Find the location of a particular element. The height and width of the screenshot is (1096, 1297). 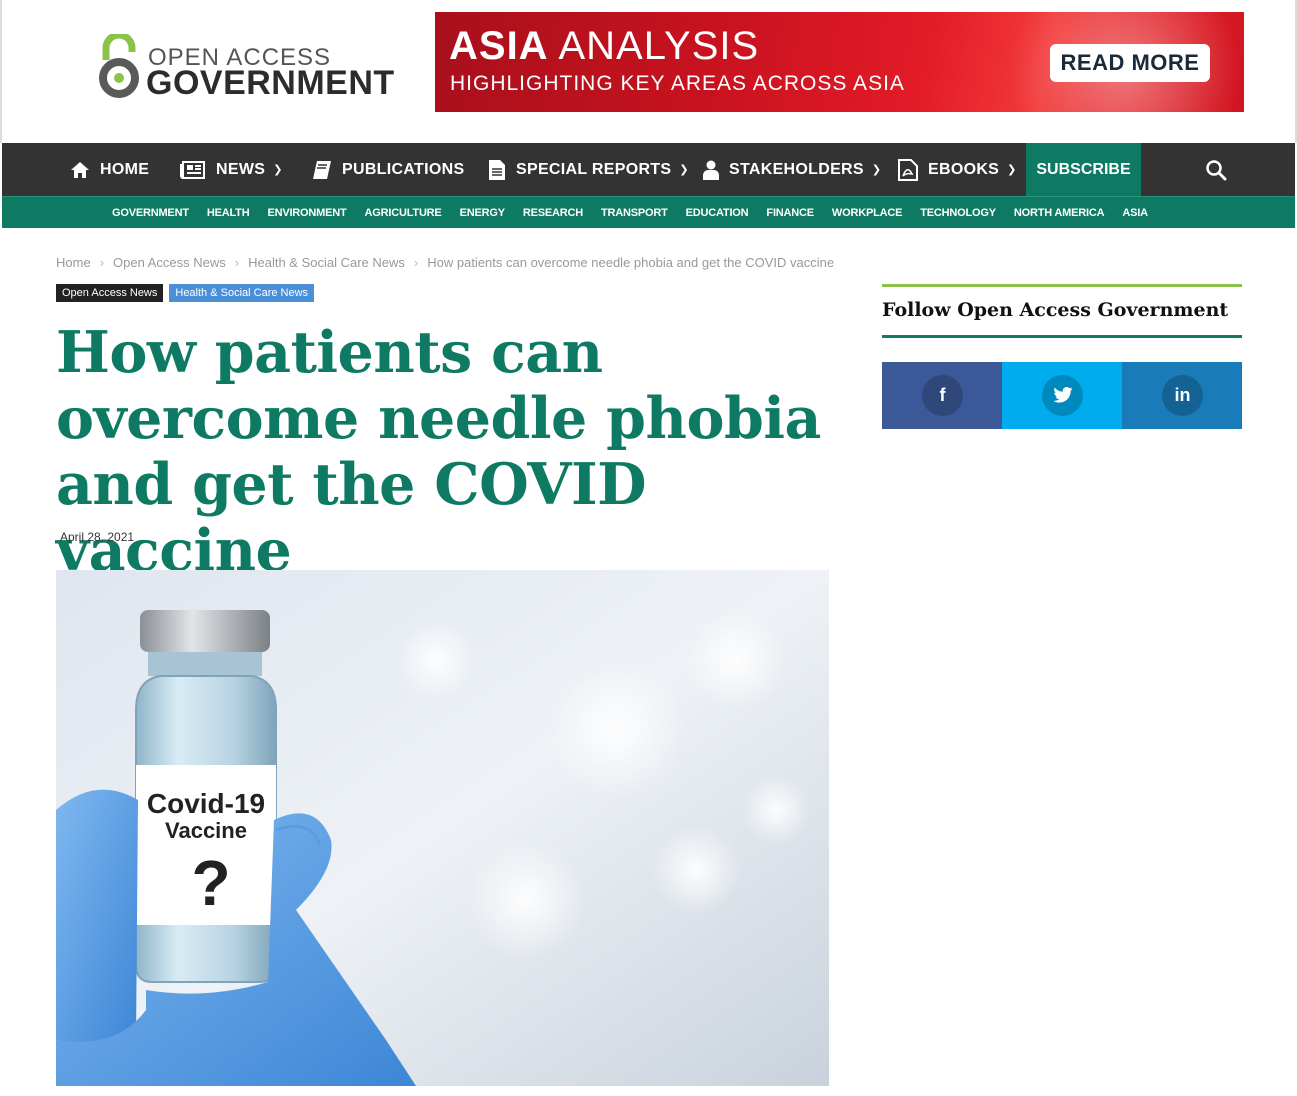

vial-label-vaccine: Vaccine is located at coordinates (206, 830).